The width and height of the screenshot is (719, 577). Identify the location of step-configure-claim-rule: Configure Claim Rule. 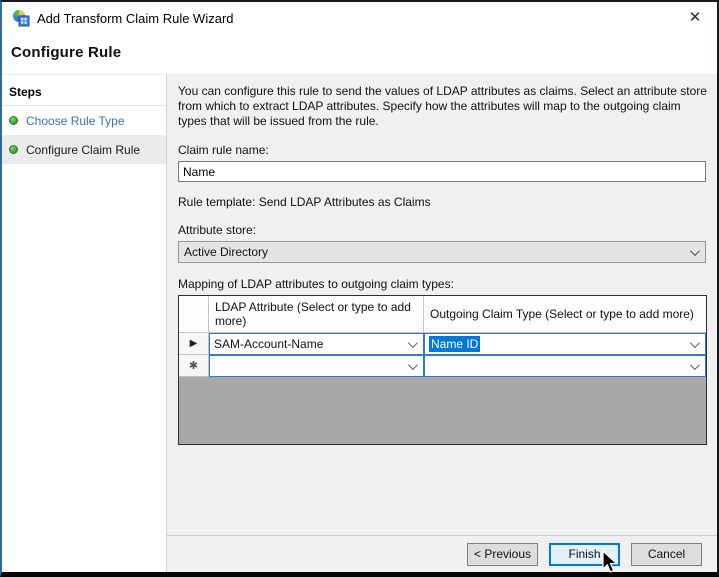
(84, 149).